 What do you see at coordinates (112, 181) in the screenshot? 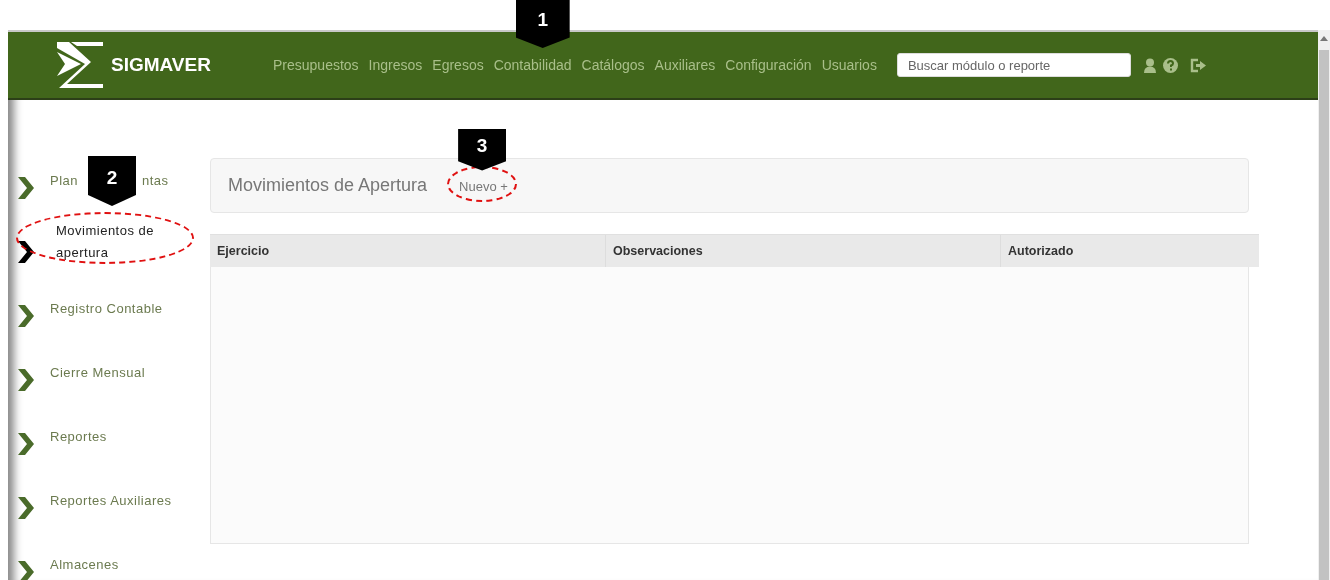
I see `callout-badge: 2` at bounding box center [112, 181].